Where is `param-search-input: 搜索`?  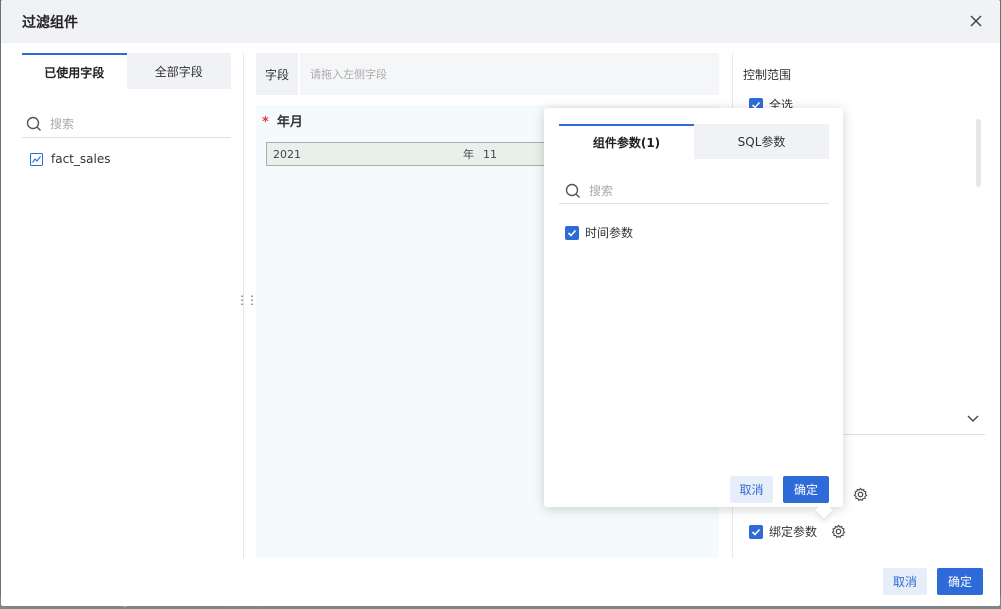 param-search-input: 搜索 is located at coordinates (694, 191).